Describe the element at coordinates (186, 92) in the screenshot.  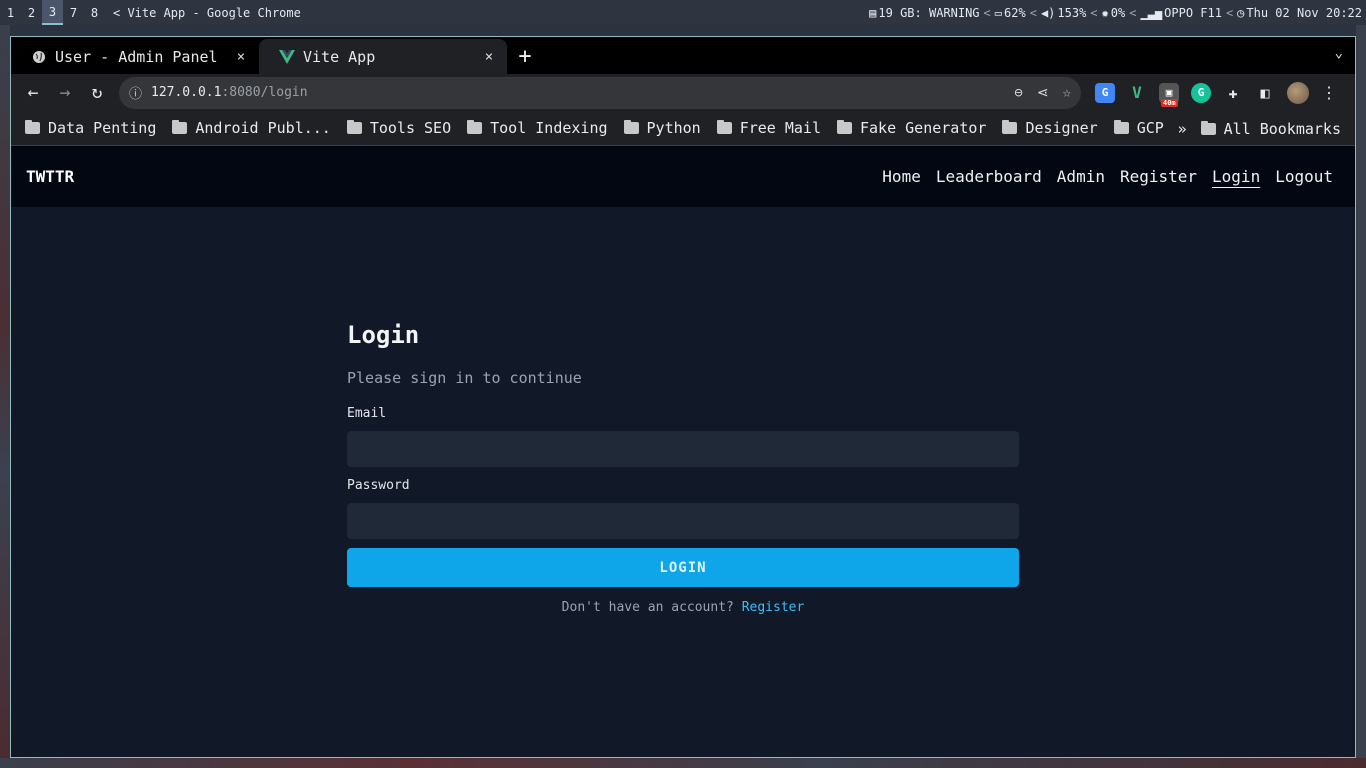
I see `url-host: 127.0.0.1` at that location.